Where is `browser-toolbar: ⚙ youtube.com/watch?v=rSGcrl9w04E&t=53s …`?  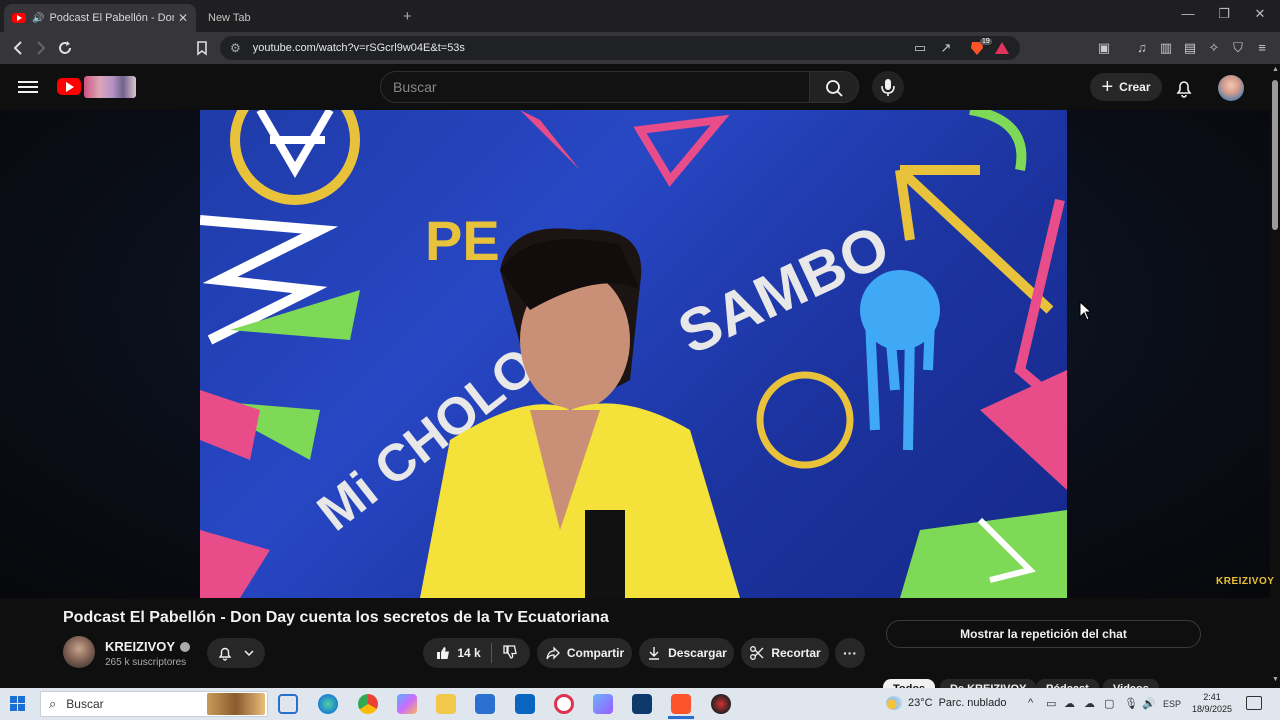
browser-toolbar: ⚙ youtube.com/watch?v=rSGcrl9w04E&t=53s … is located at coordinates (640, 48).